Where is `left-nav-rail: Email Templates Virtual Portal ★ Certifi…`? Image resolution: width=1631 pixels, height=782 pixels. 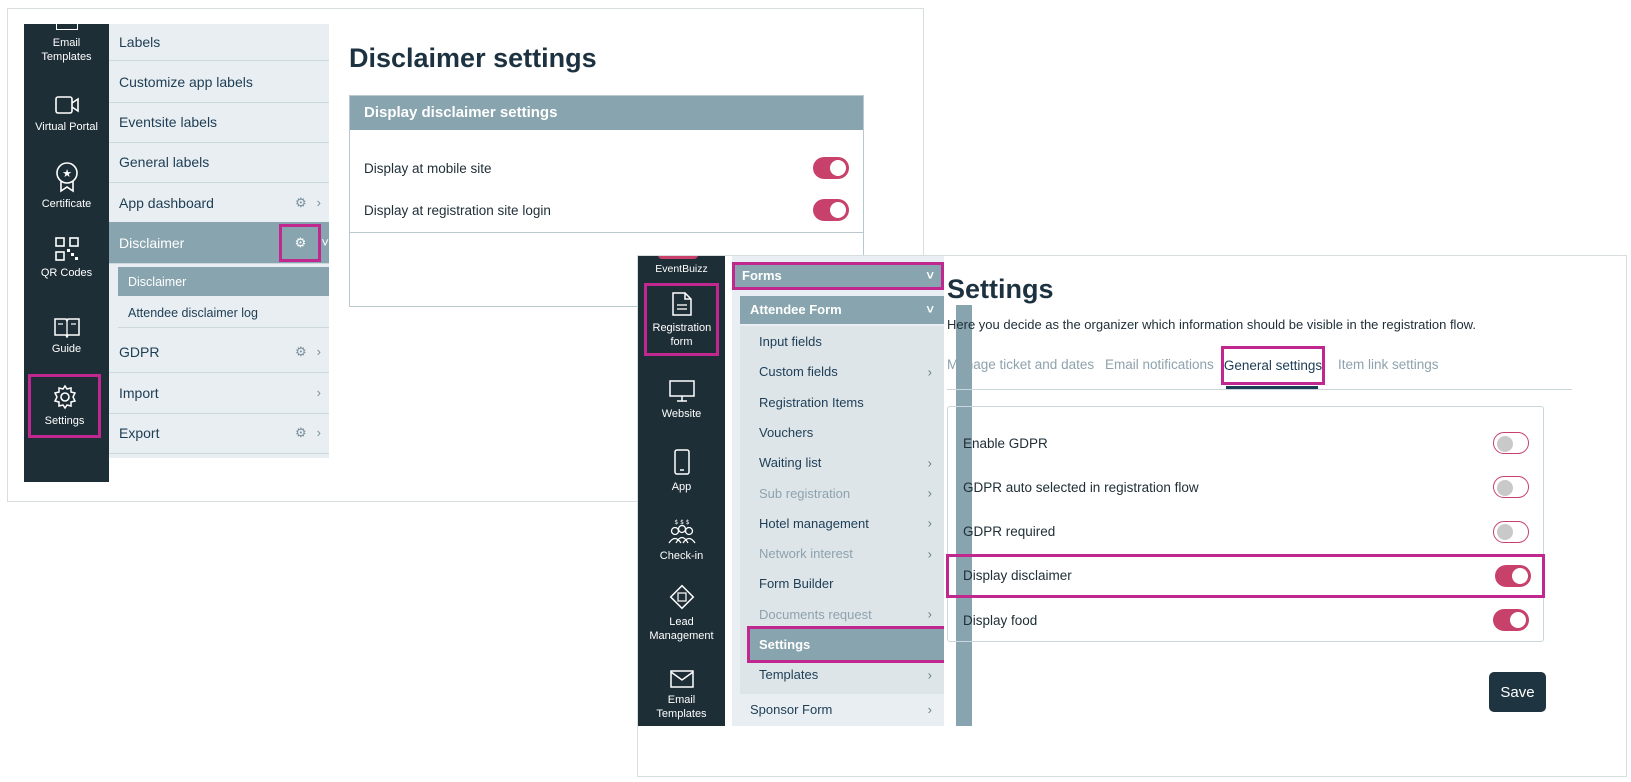
left-nav-rail: Email Templates Virtual Portal ★ Certifi… is located at coordinates (66, 253).